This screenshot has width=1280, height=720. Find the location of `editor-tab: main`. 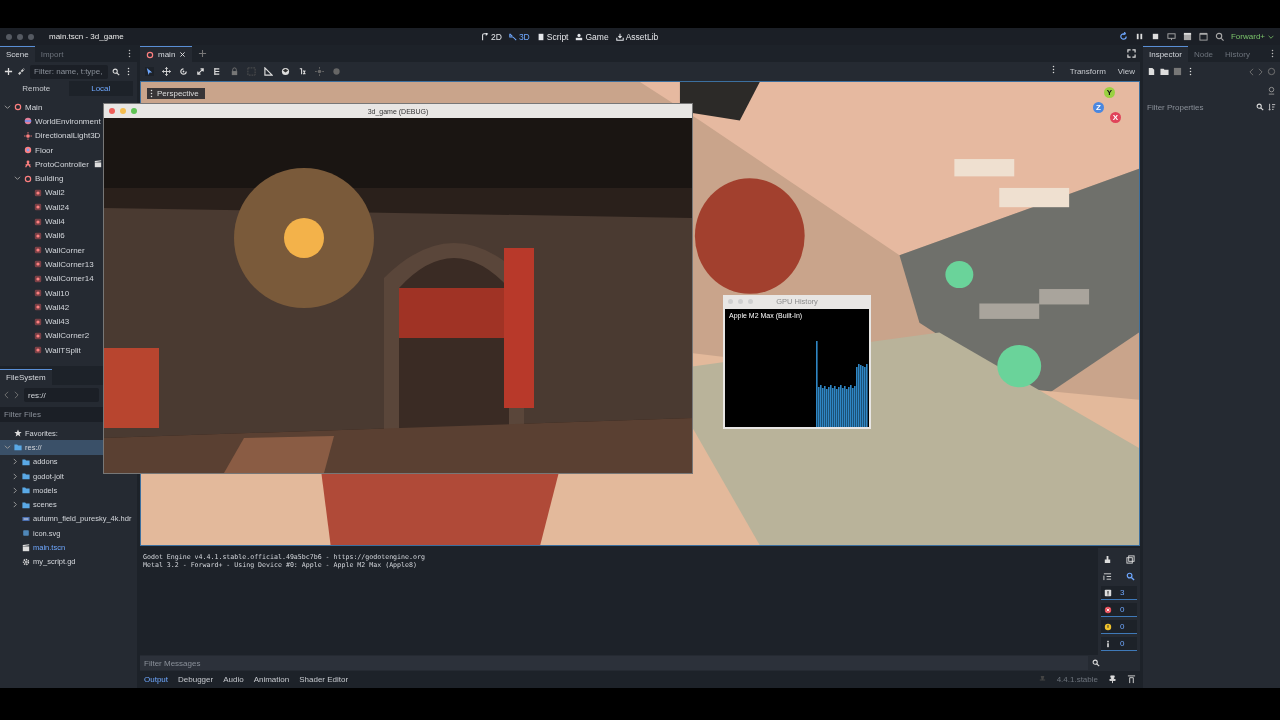

editor-tab: main is located at coordinates (166, 54).